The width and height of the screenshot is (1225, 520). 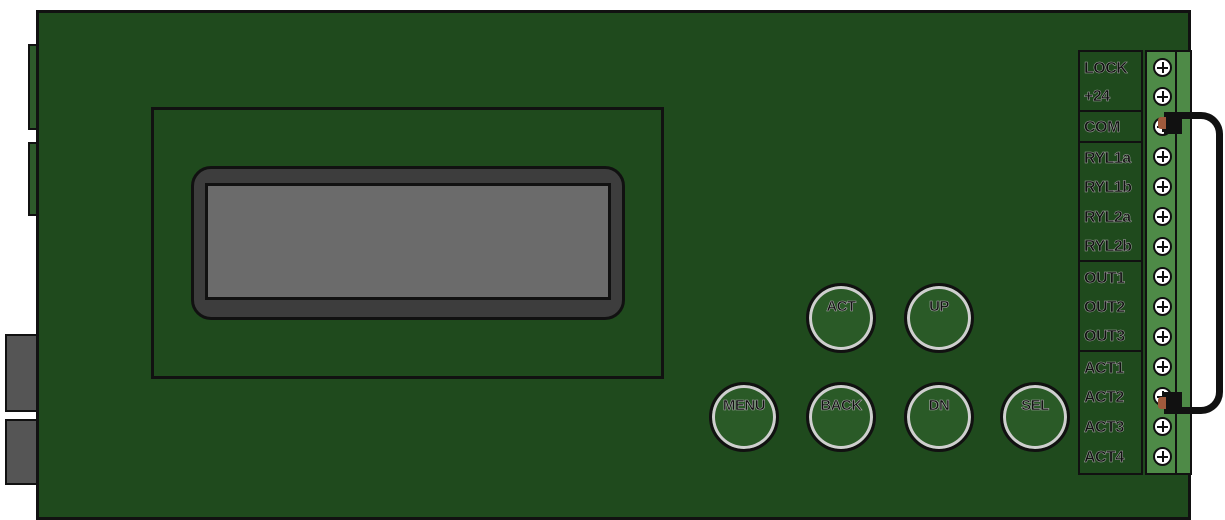 What do you see at coordinates (1108, 187) in the screenshot?
I see `terminal-label-ryl1b: RYL1b` at bounding box center [1108, 187].